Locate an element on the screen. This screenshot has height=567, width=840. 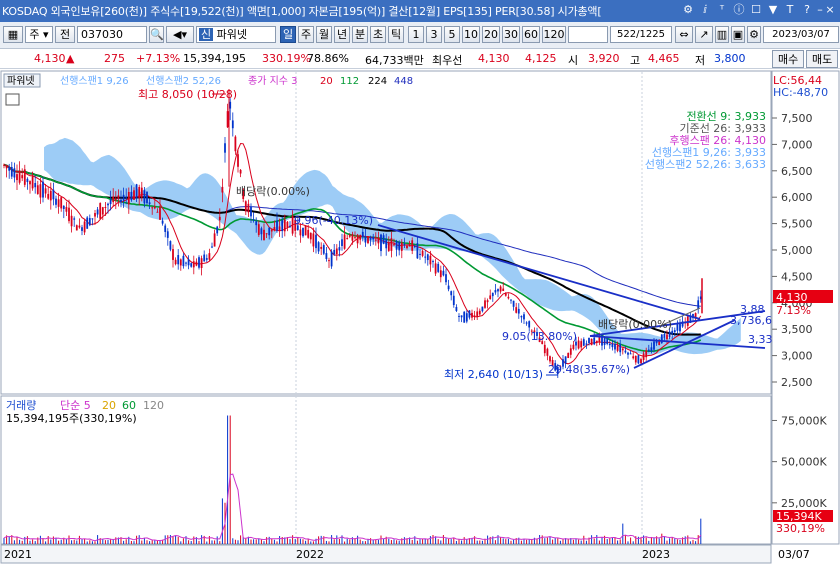
help-circle-icon: ⓘ is located at coordinates (739, 10).